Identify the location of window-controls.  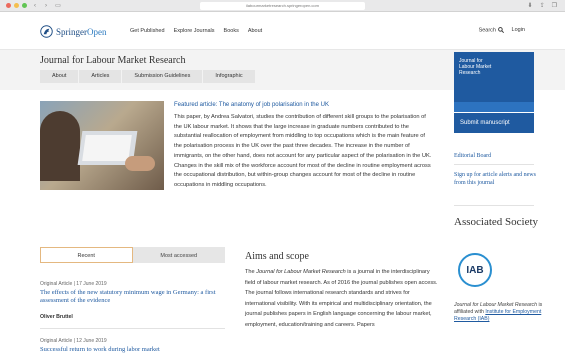
(16, 5).